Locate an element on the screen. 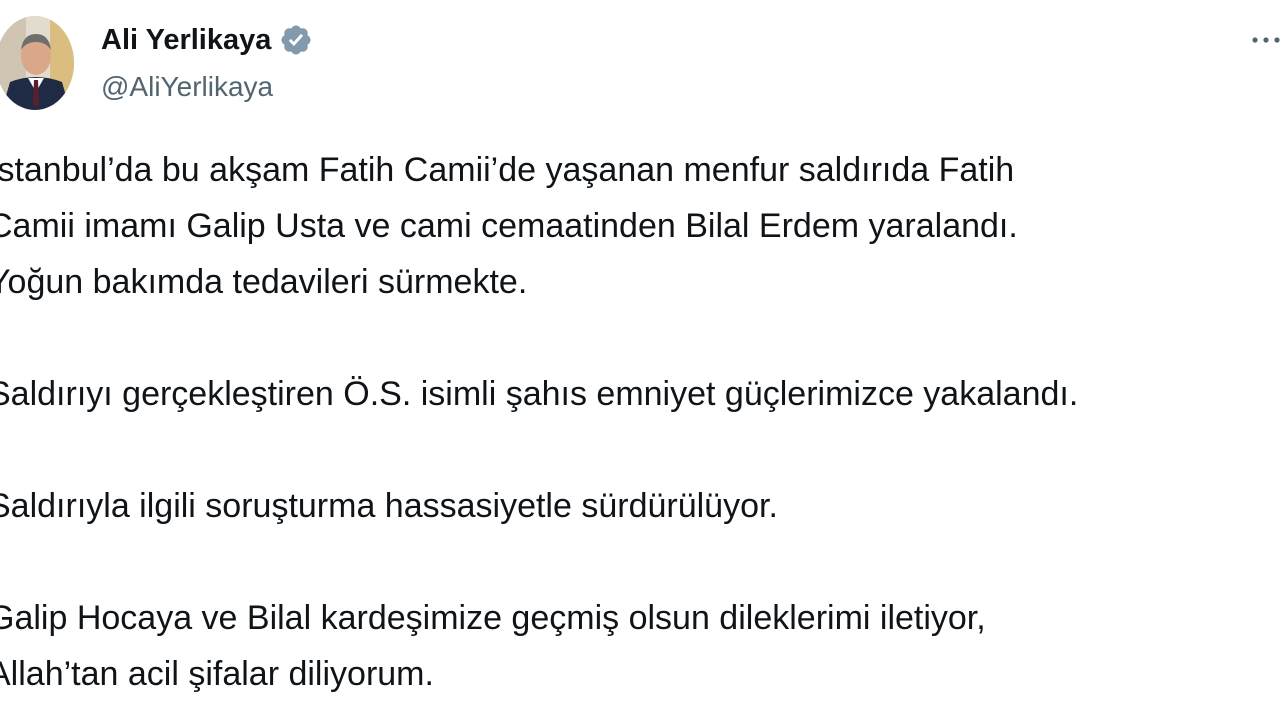 Image resolution: width=1280 pixels, height=720 pixels. more-options-icon is located at coordinates (1266, 40).